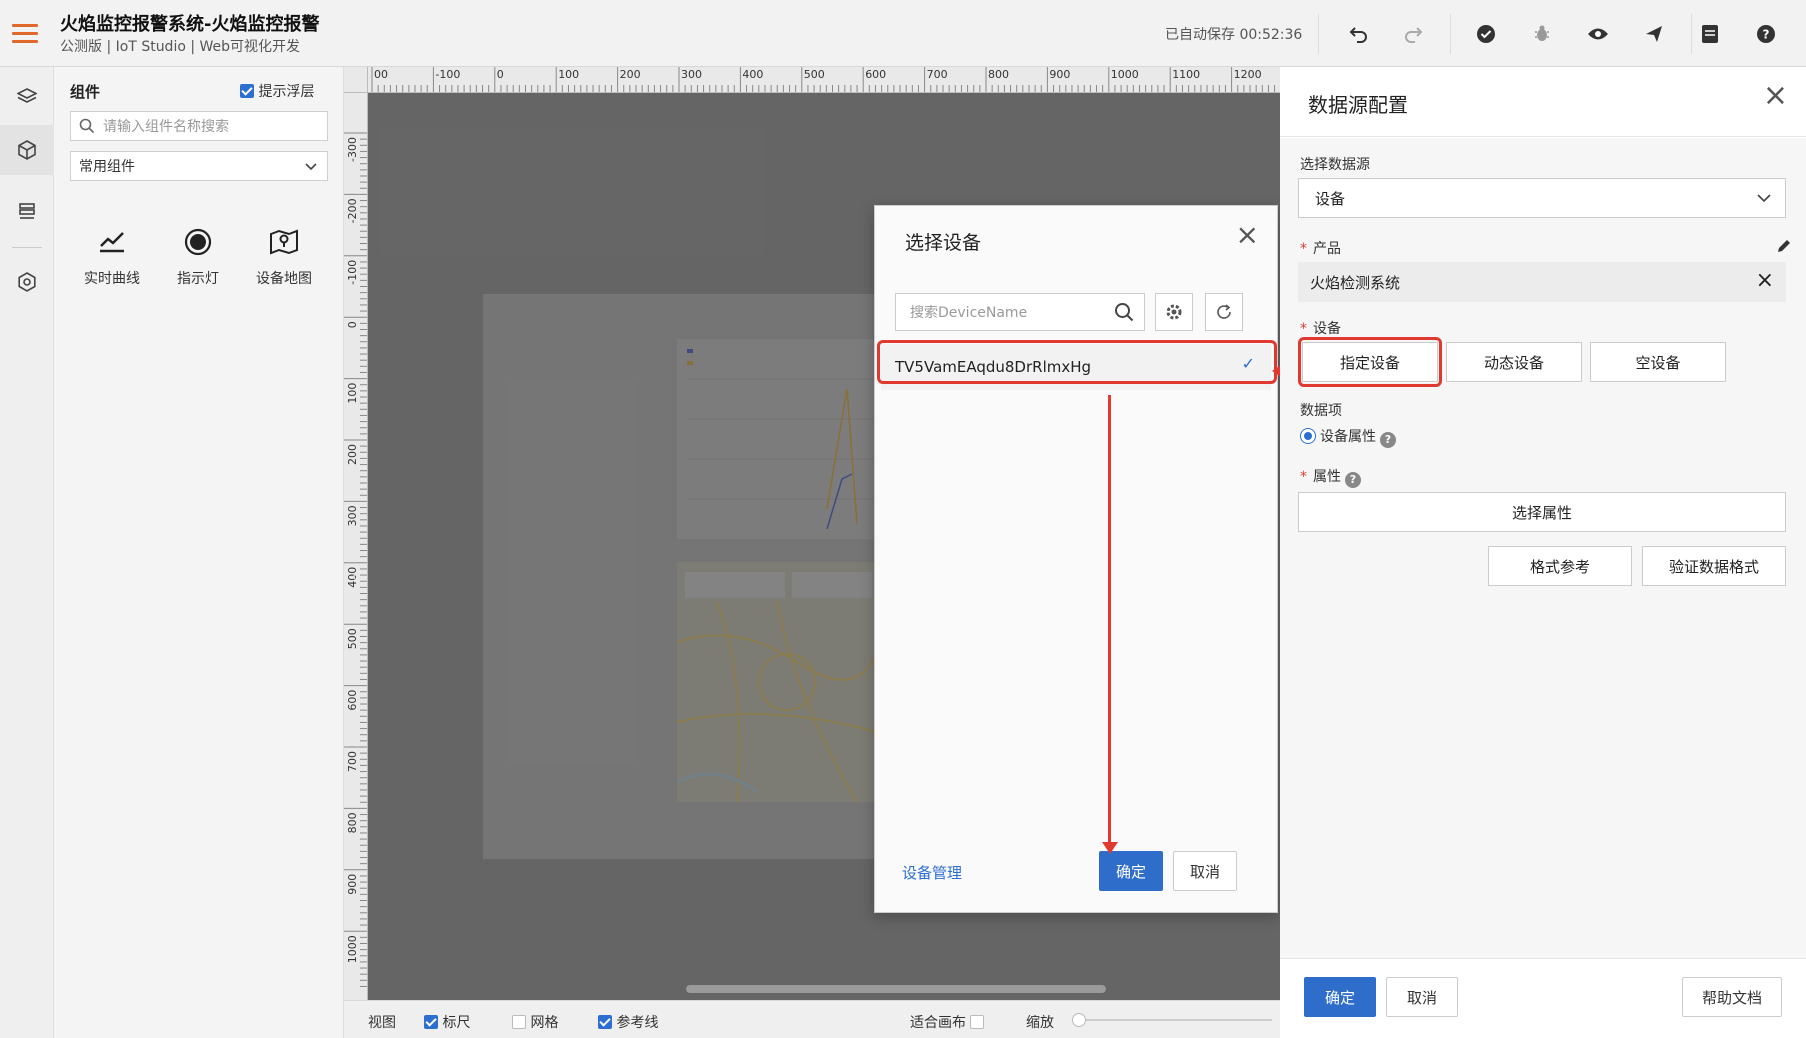 This screenshot has height=1038, width=1806. I want to click on property-label: * 属性?, so click(1330, 477).